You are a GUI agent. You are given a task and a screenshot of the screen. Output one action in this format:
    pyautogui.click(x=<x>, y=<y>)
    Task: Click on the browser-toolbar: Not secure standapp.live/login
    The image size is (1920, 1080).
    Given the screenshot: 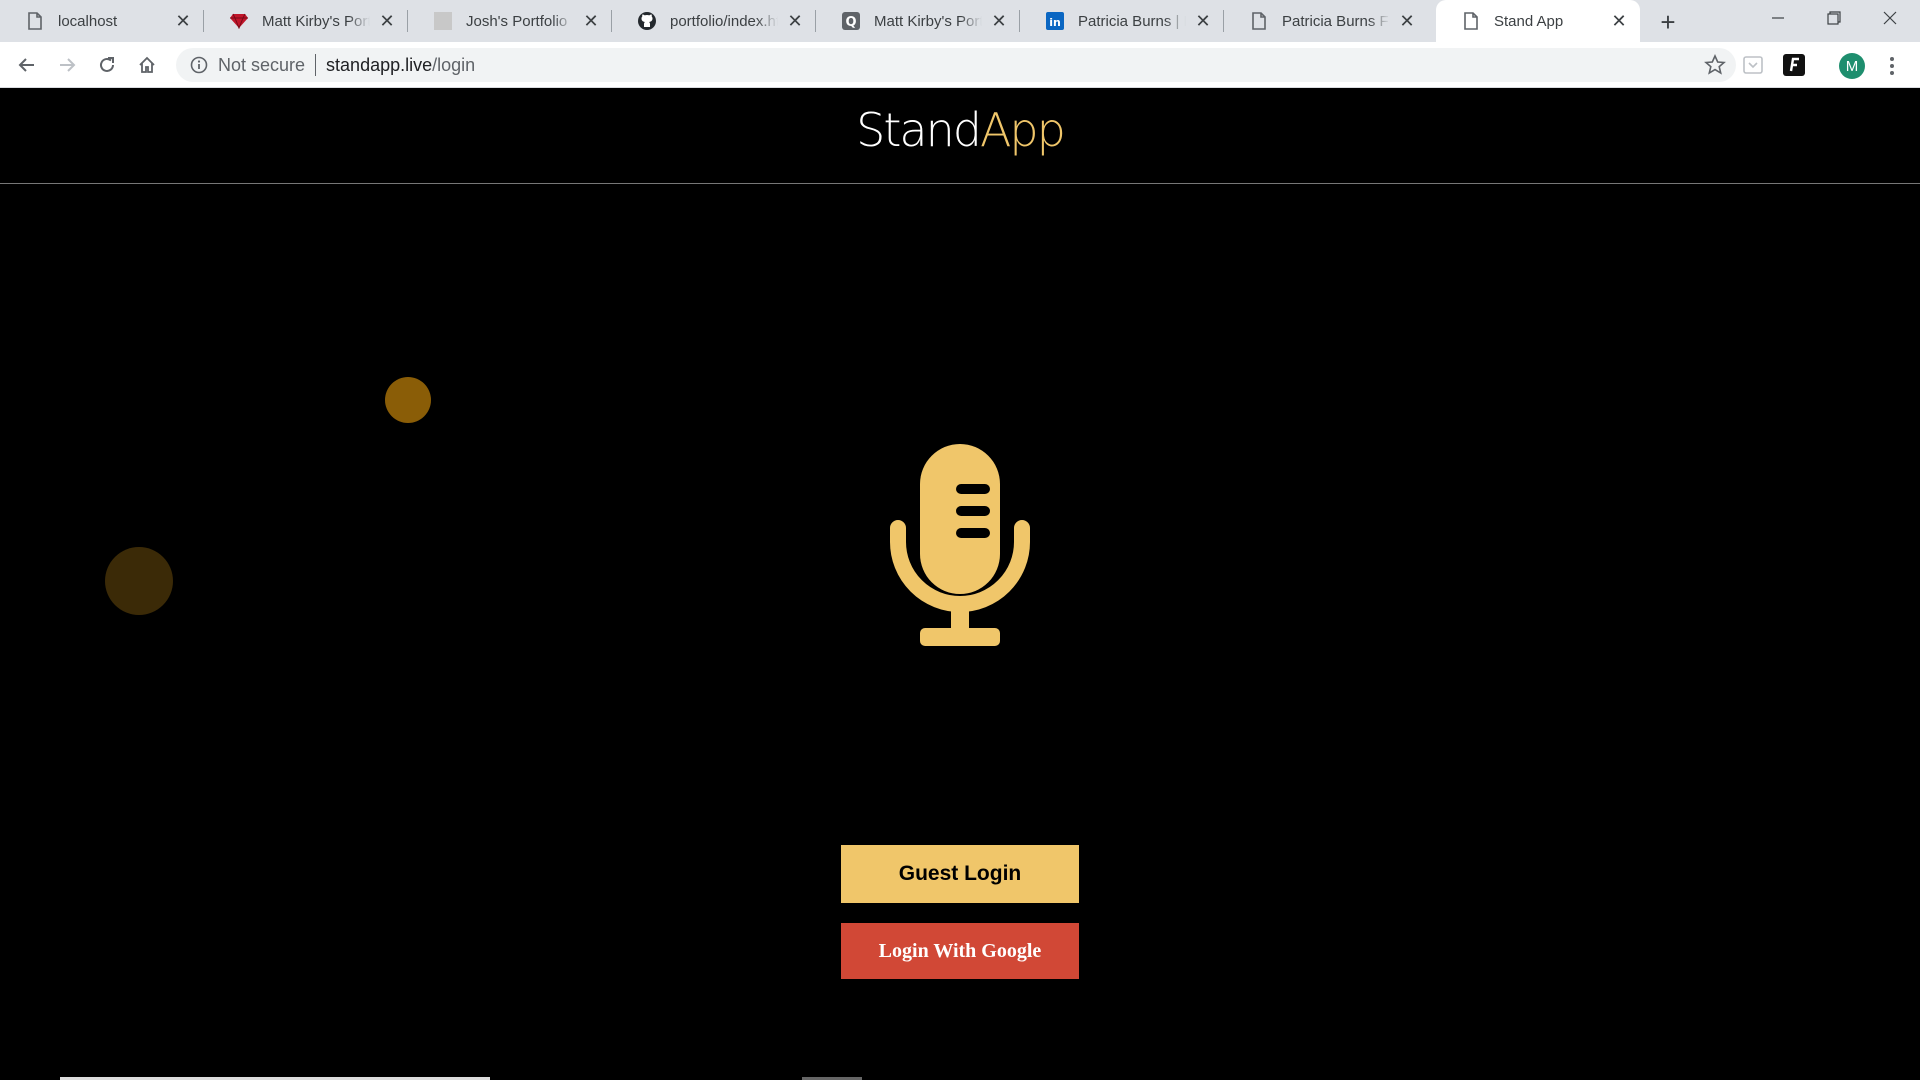 What is the action you would take?
    pyautogui.click(x=960, y=65)
    